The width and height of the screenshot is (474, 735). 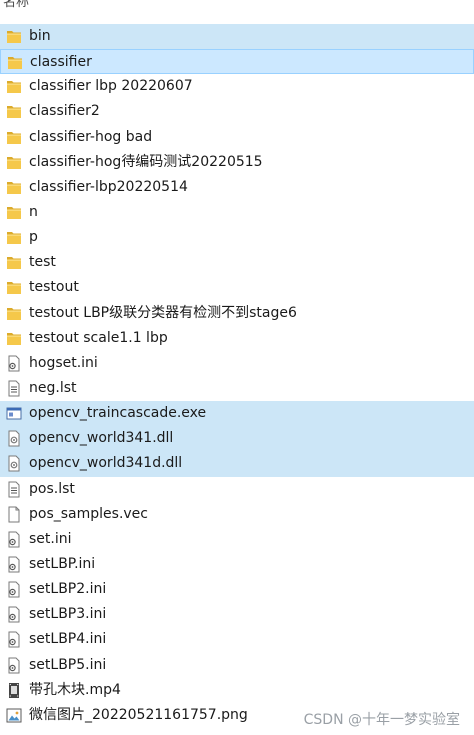 I want to click on file-row: setLBP2.ini, so click(x=237, y=589).